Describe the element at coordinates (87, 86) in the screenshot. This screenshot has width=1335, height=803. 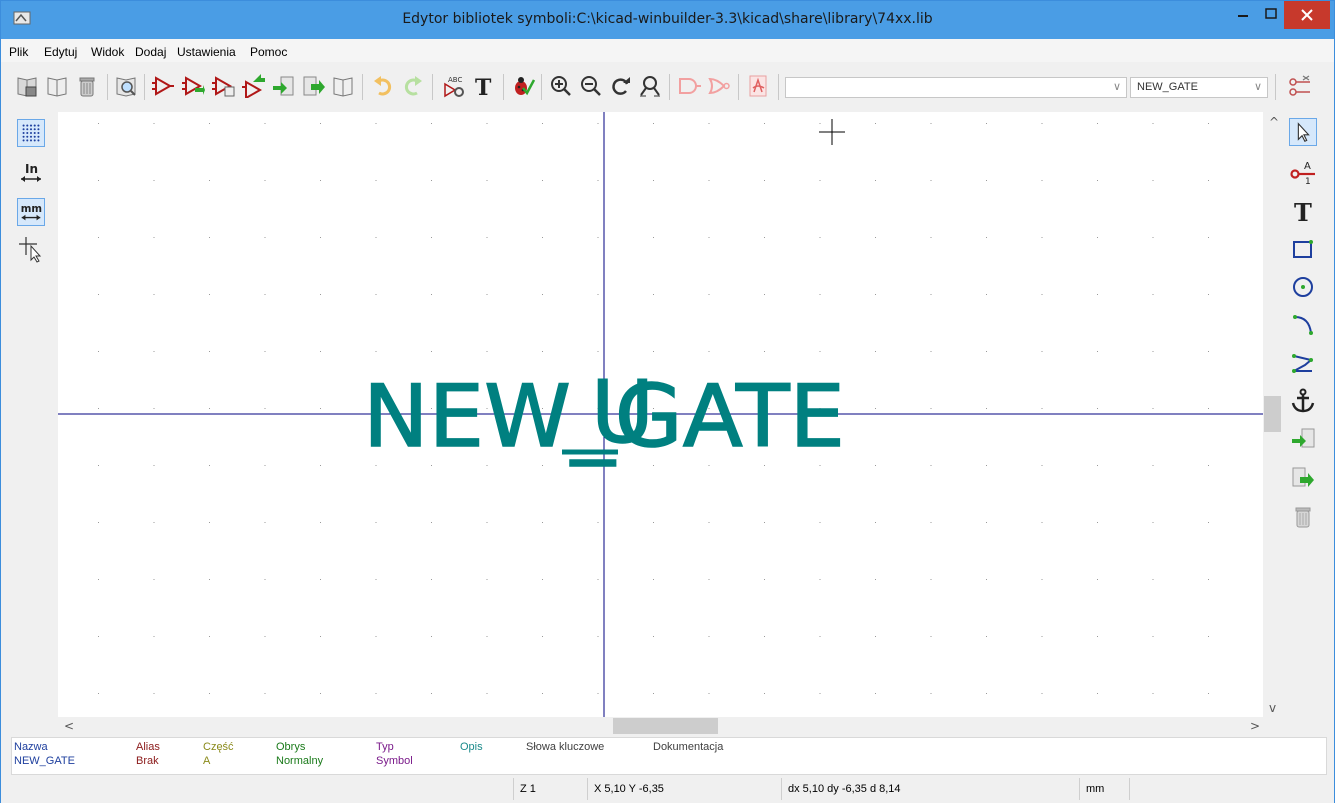
I see `delete-library-icon` at that location.